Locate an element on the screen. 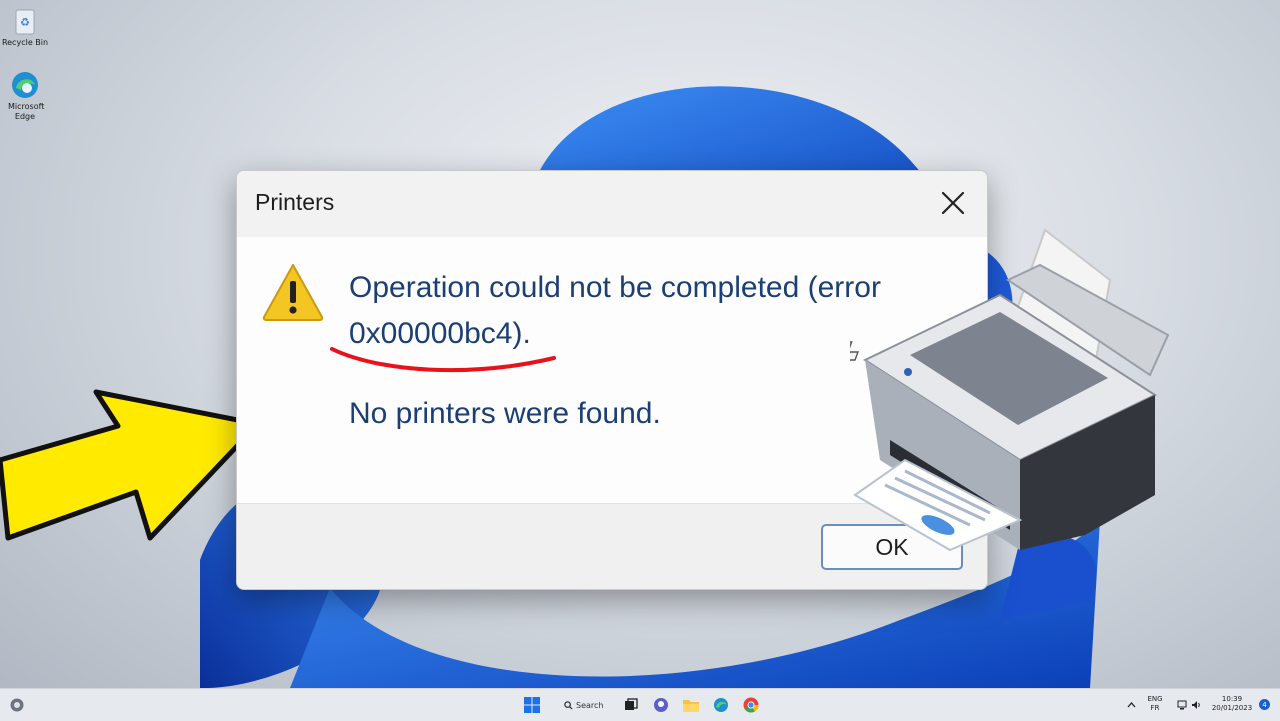 Image resolution: width=1280 pixels, height=721 pixels. show-hidden-icons-button is located at coordinates (1131, 705).